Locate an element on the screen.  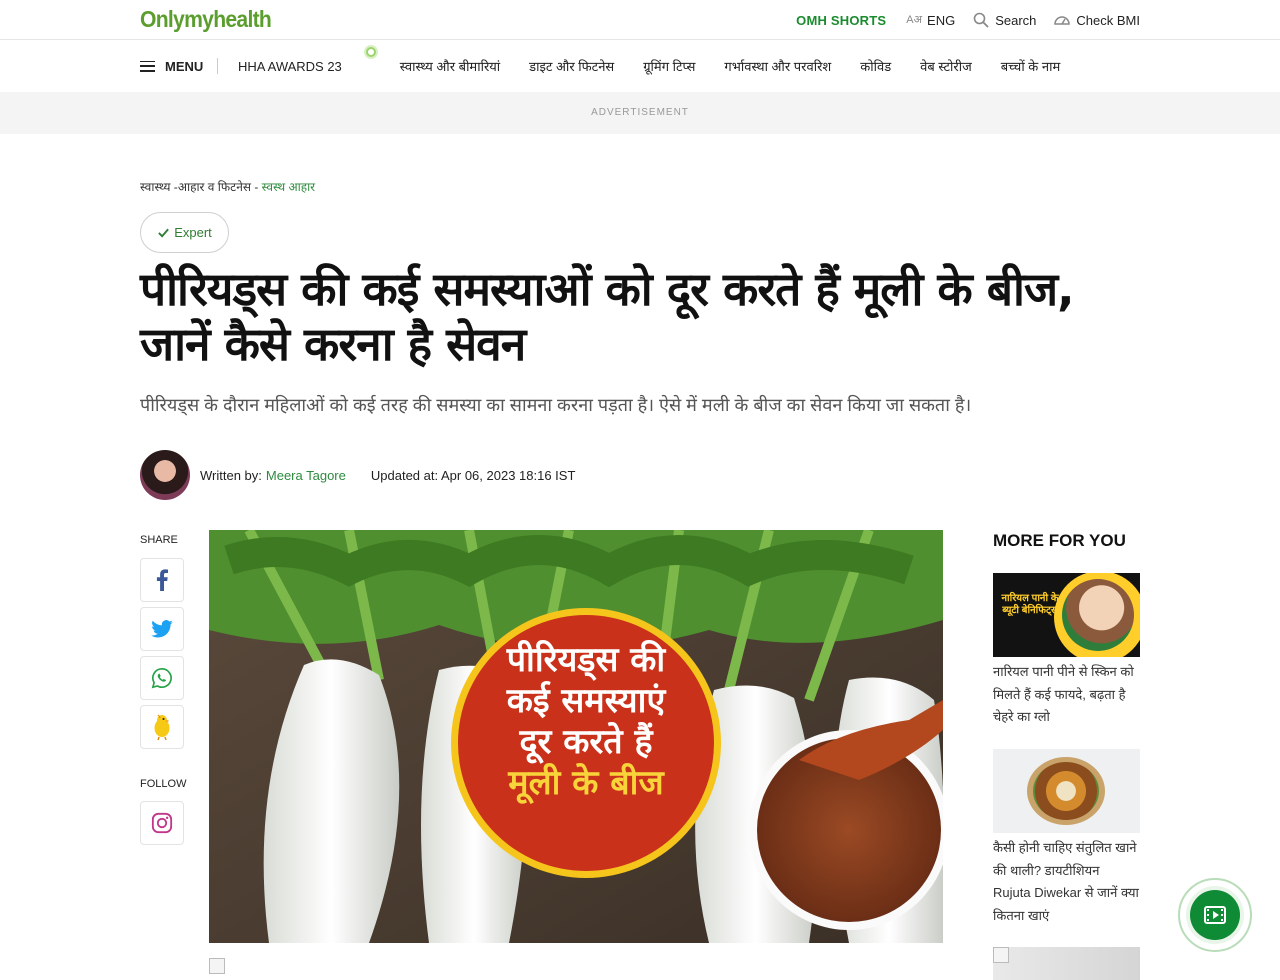
share-label: SHARE is located at coordinates (159, 540).